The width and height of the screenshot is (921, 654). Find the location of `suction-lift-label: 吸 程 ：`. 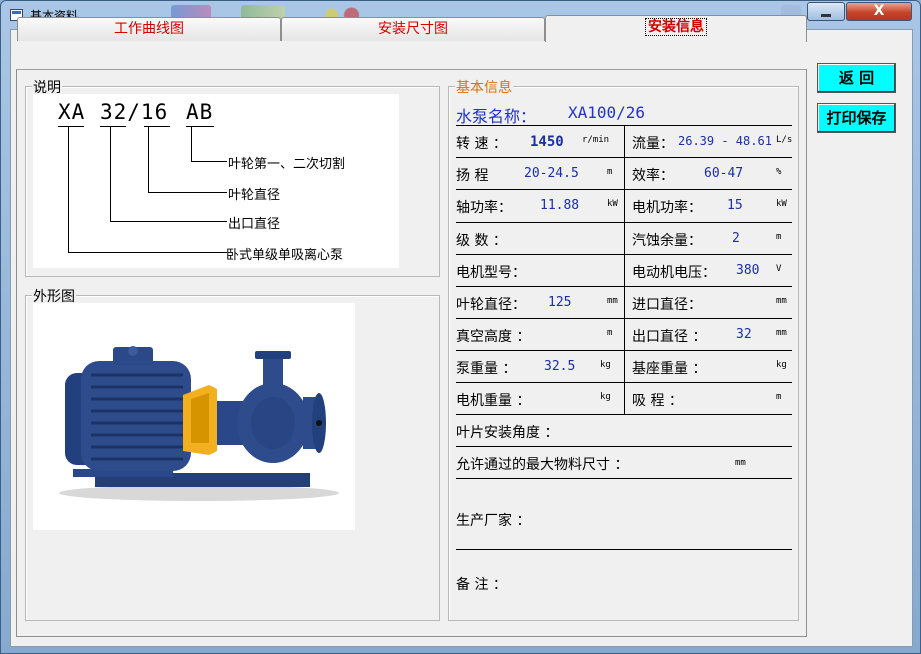

suction-lift-label: 吸 程 ： is located at coordinates (657, 401).